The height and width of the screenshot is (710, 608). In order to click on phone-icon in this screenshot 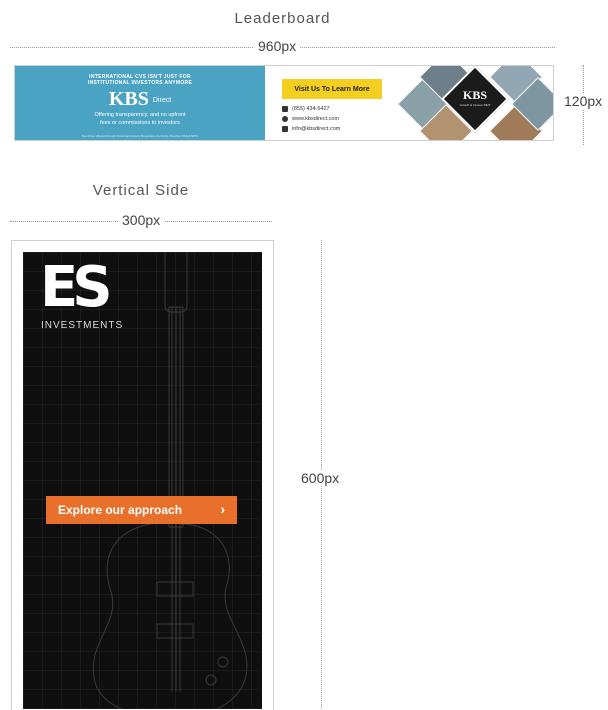, I will do `click(285, 109)`.